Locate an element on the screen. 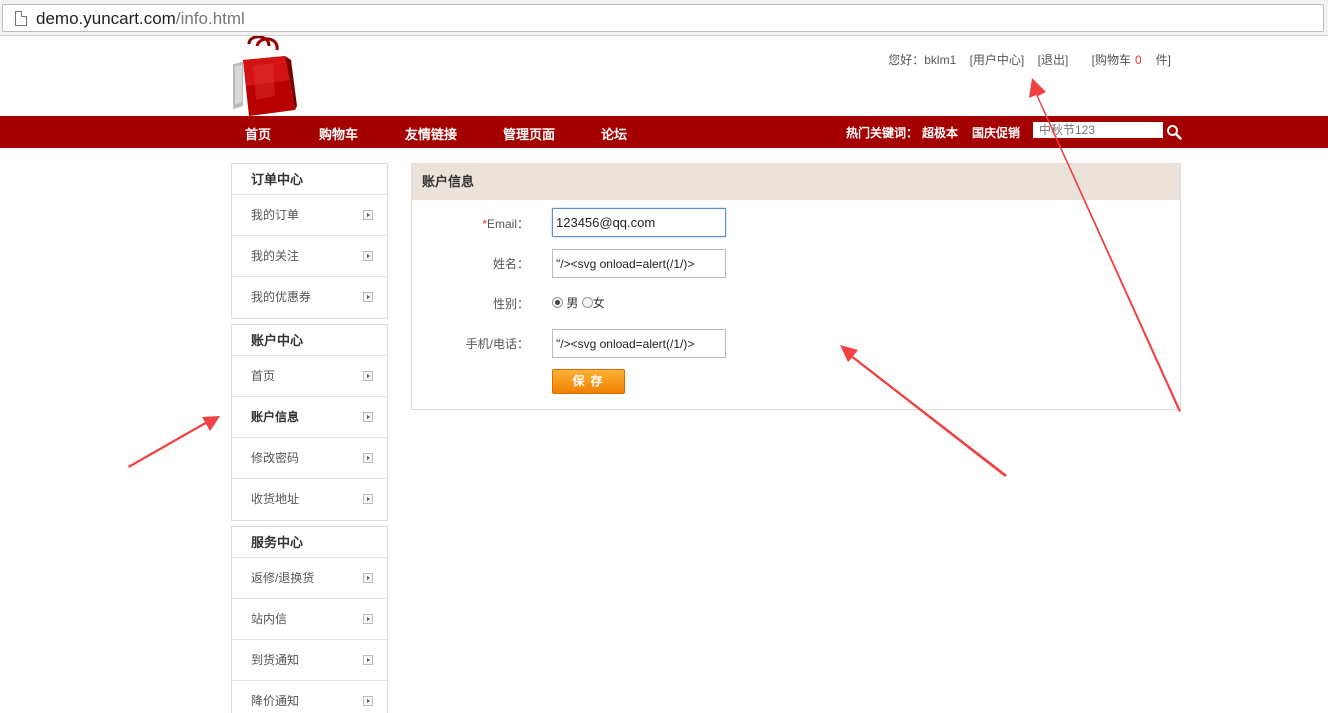 This screenshot has width=1328, height=713. hot-keywords-label: 热门关键词： is located at coordinates (882, 133).